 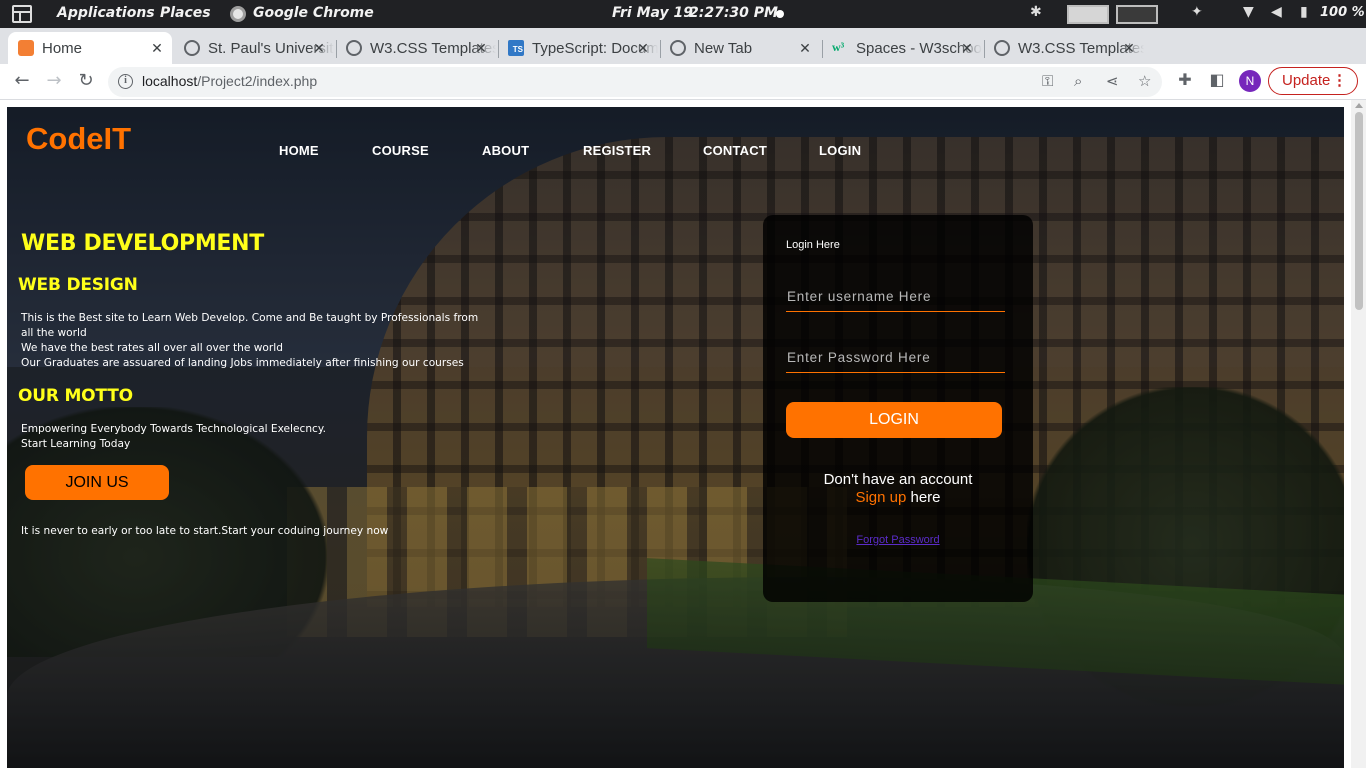 I want to click on accessibility-icon: ✦, so click(x=1197, y=12).